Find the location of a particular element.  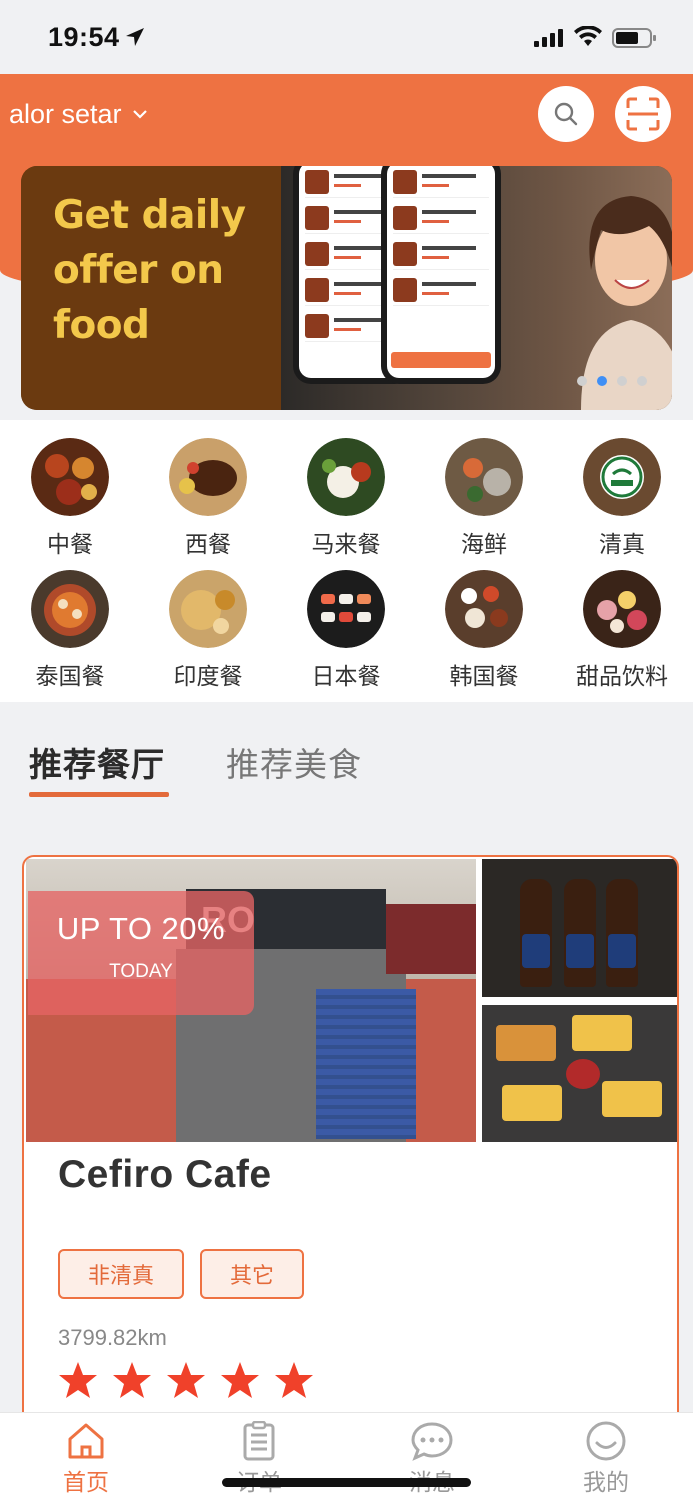

search-button is located at coordinates (566, 114).